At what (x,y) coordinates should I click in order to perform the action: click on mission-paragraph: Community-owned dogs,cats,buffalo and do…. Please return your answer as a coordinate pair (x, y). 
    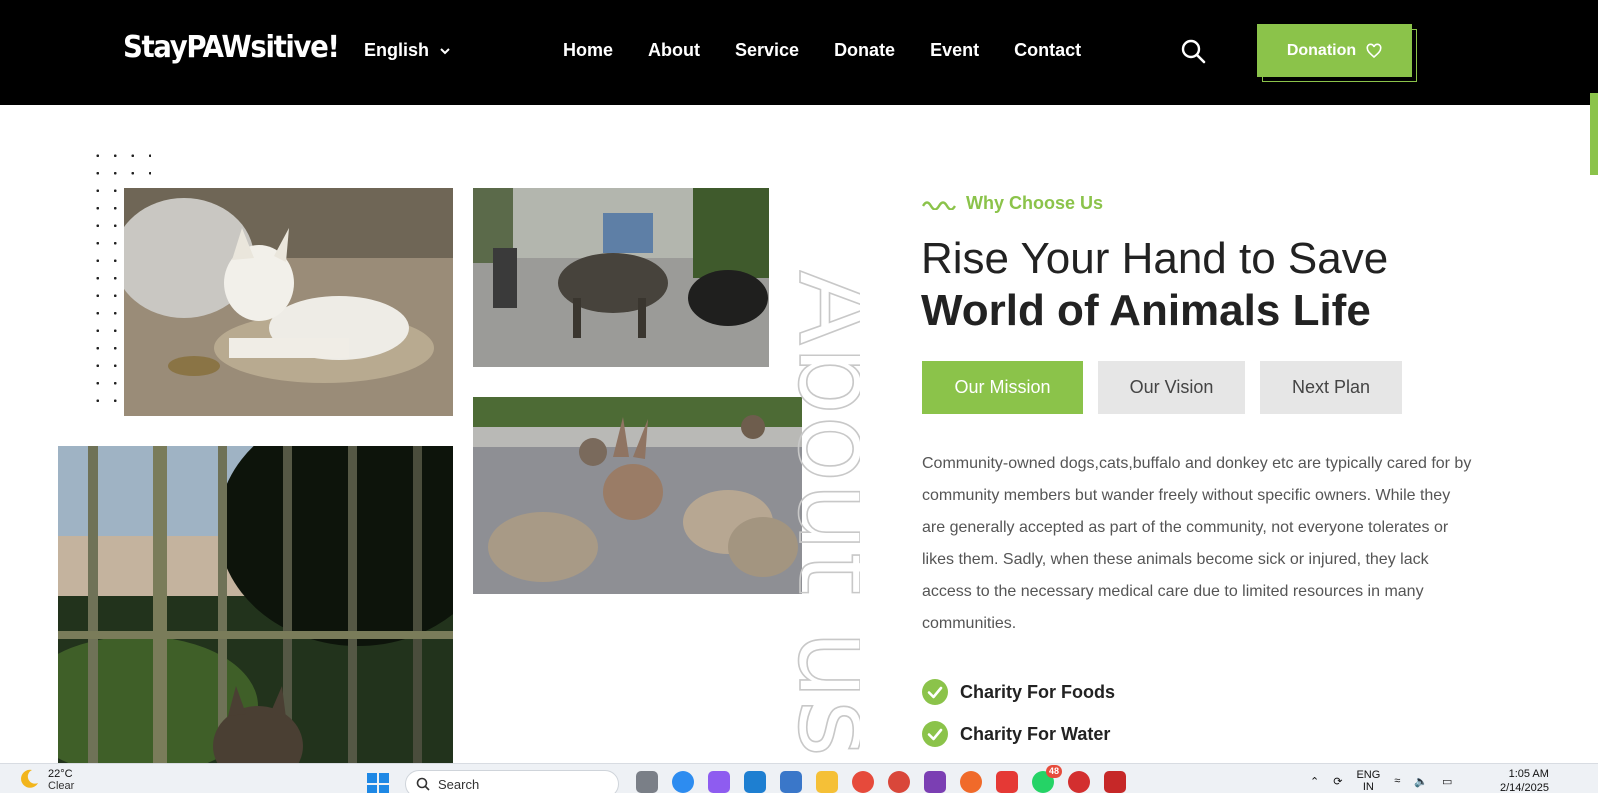
    Looking at the image, I should click on (1197, 543).